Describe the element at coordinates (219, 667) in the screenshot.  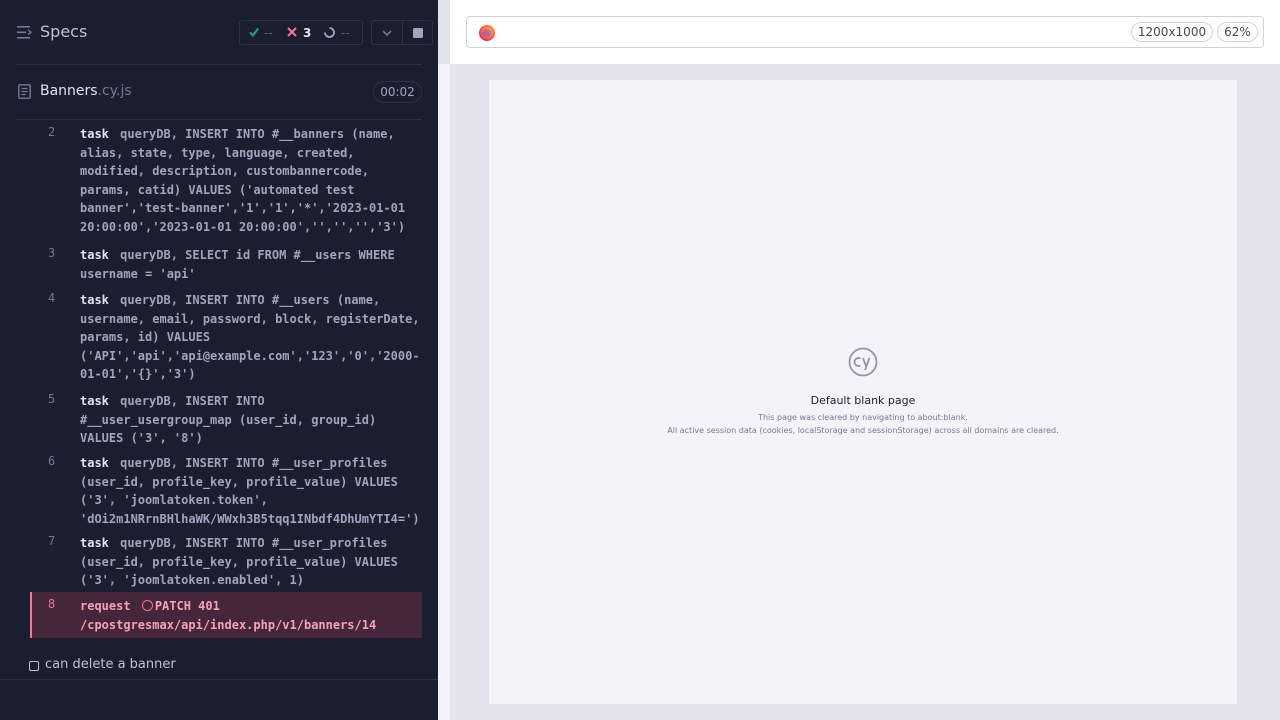
I see `test-row: can delete a banner` at that location.